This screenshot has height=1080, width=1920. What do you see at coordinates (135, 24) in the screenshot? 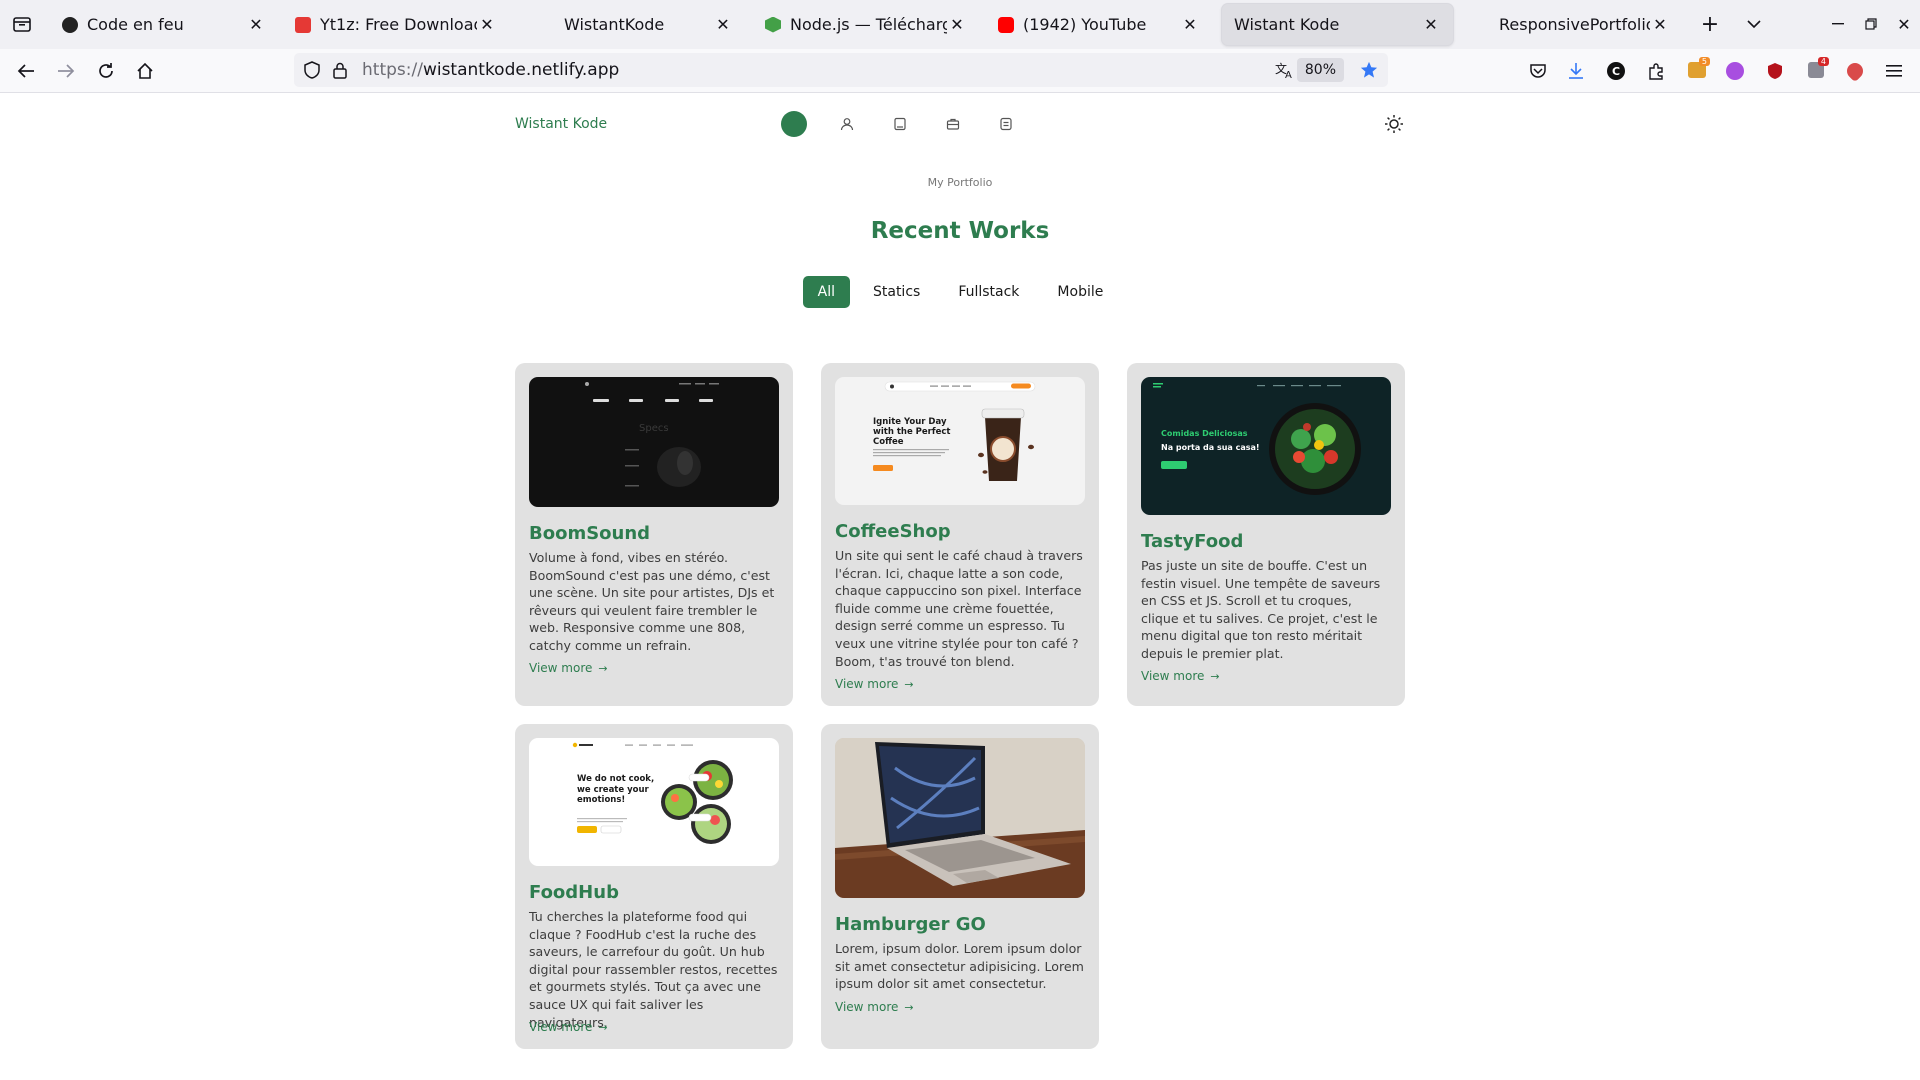
I see `tab-title: Code en feu` at bounding box center [135, 24].